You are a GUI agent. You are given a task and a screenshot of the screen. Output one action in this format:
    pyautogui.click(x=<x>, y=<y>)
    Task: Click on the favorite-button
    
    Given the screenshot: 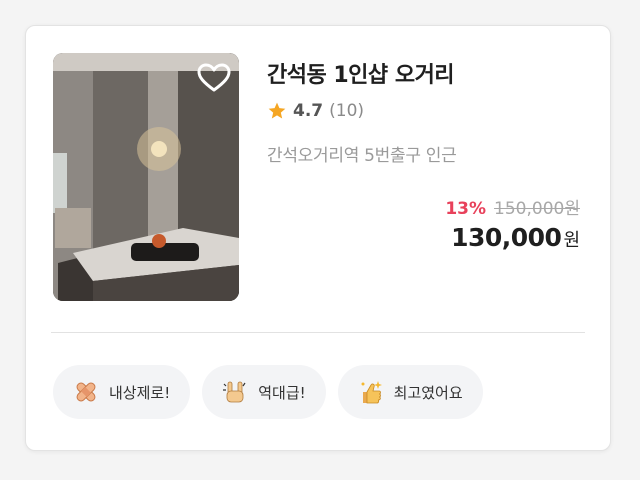 What is the action you would take?
    pyautogui.click(x=214, y=78)
    